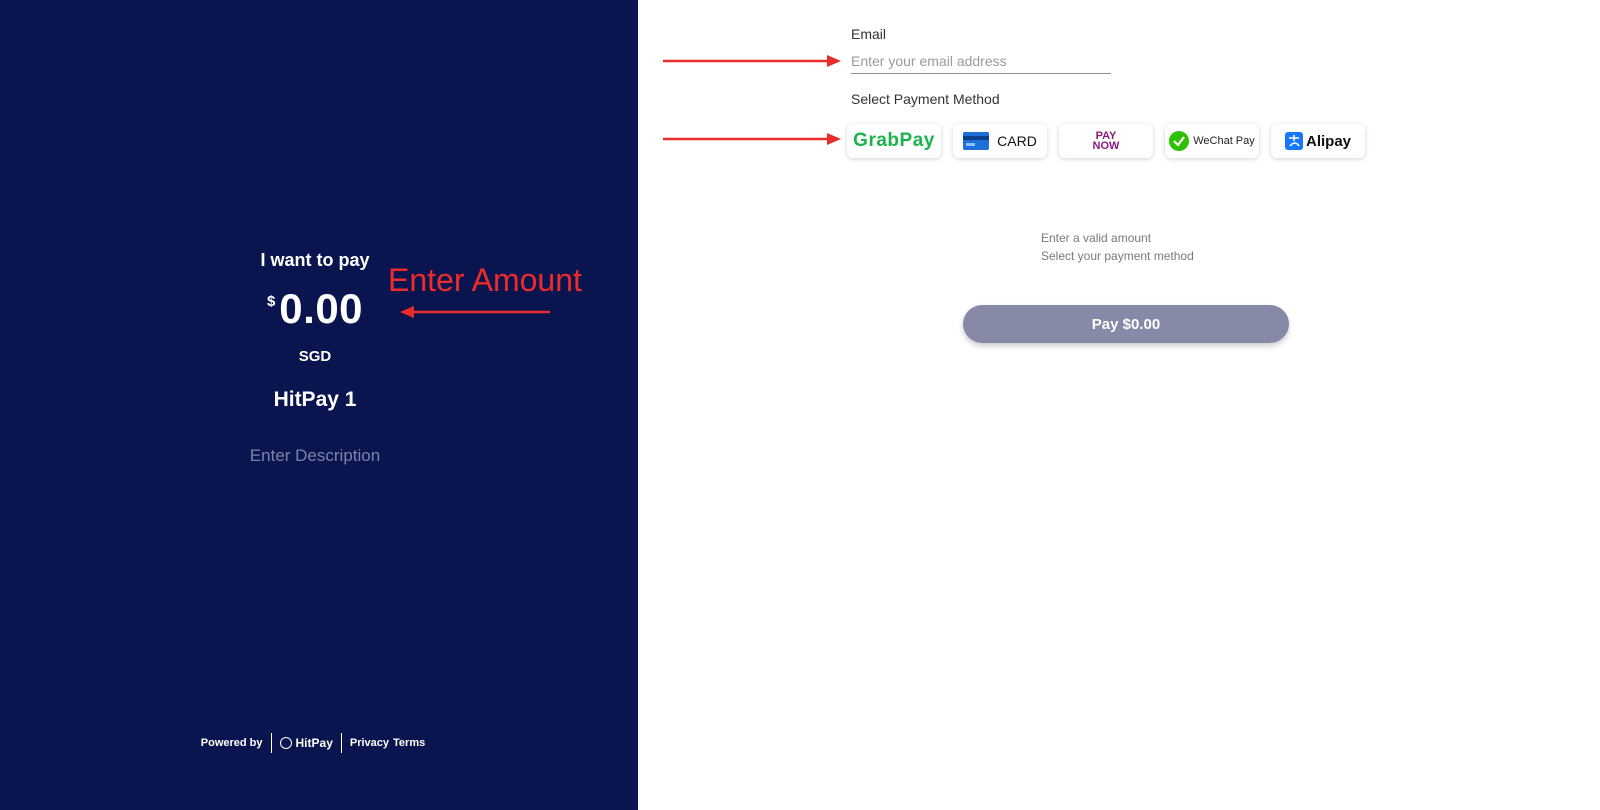 Image resolution: width=1600 pixels, height=810 pixels. I want to click on card-label: CARD, so click(1017, 141).